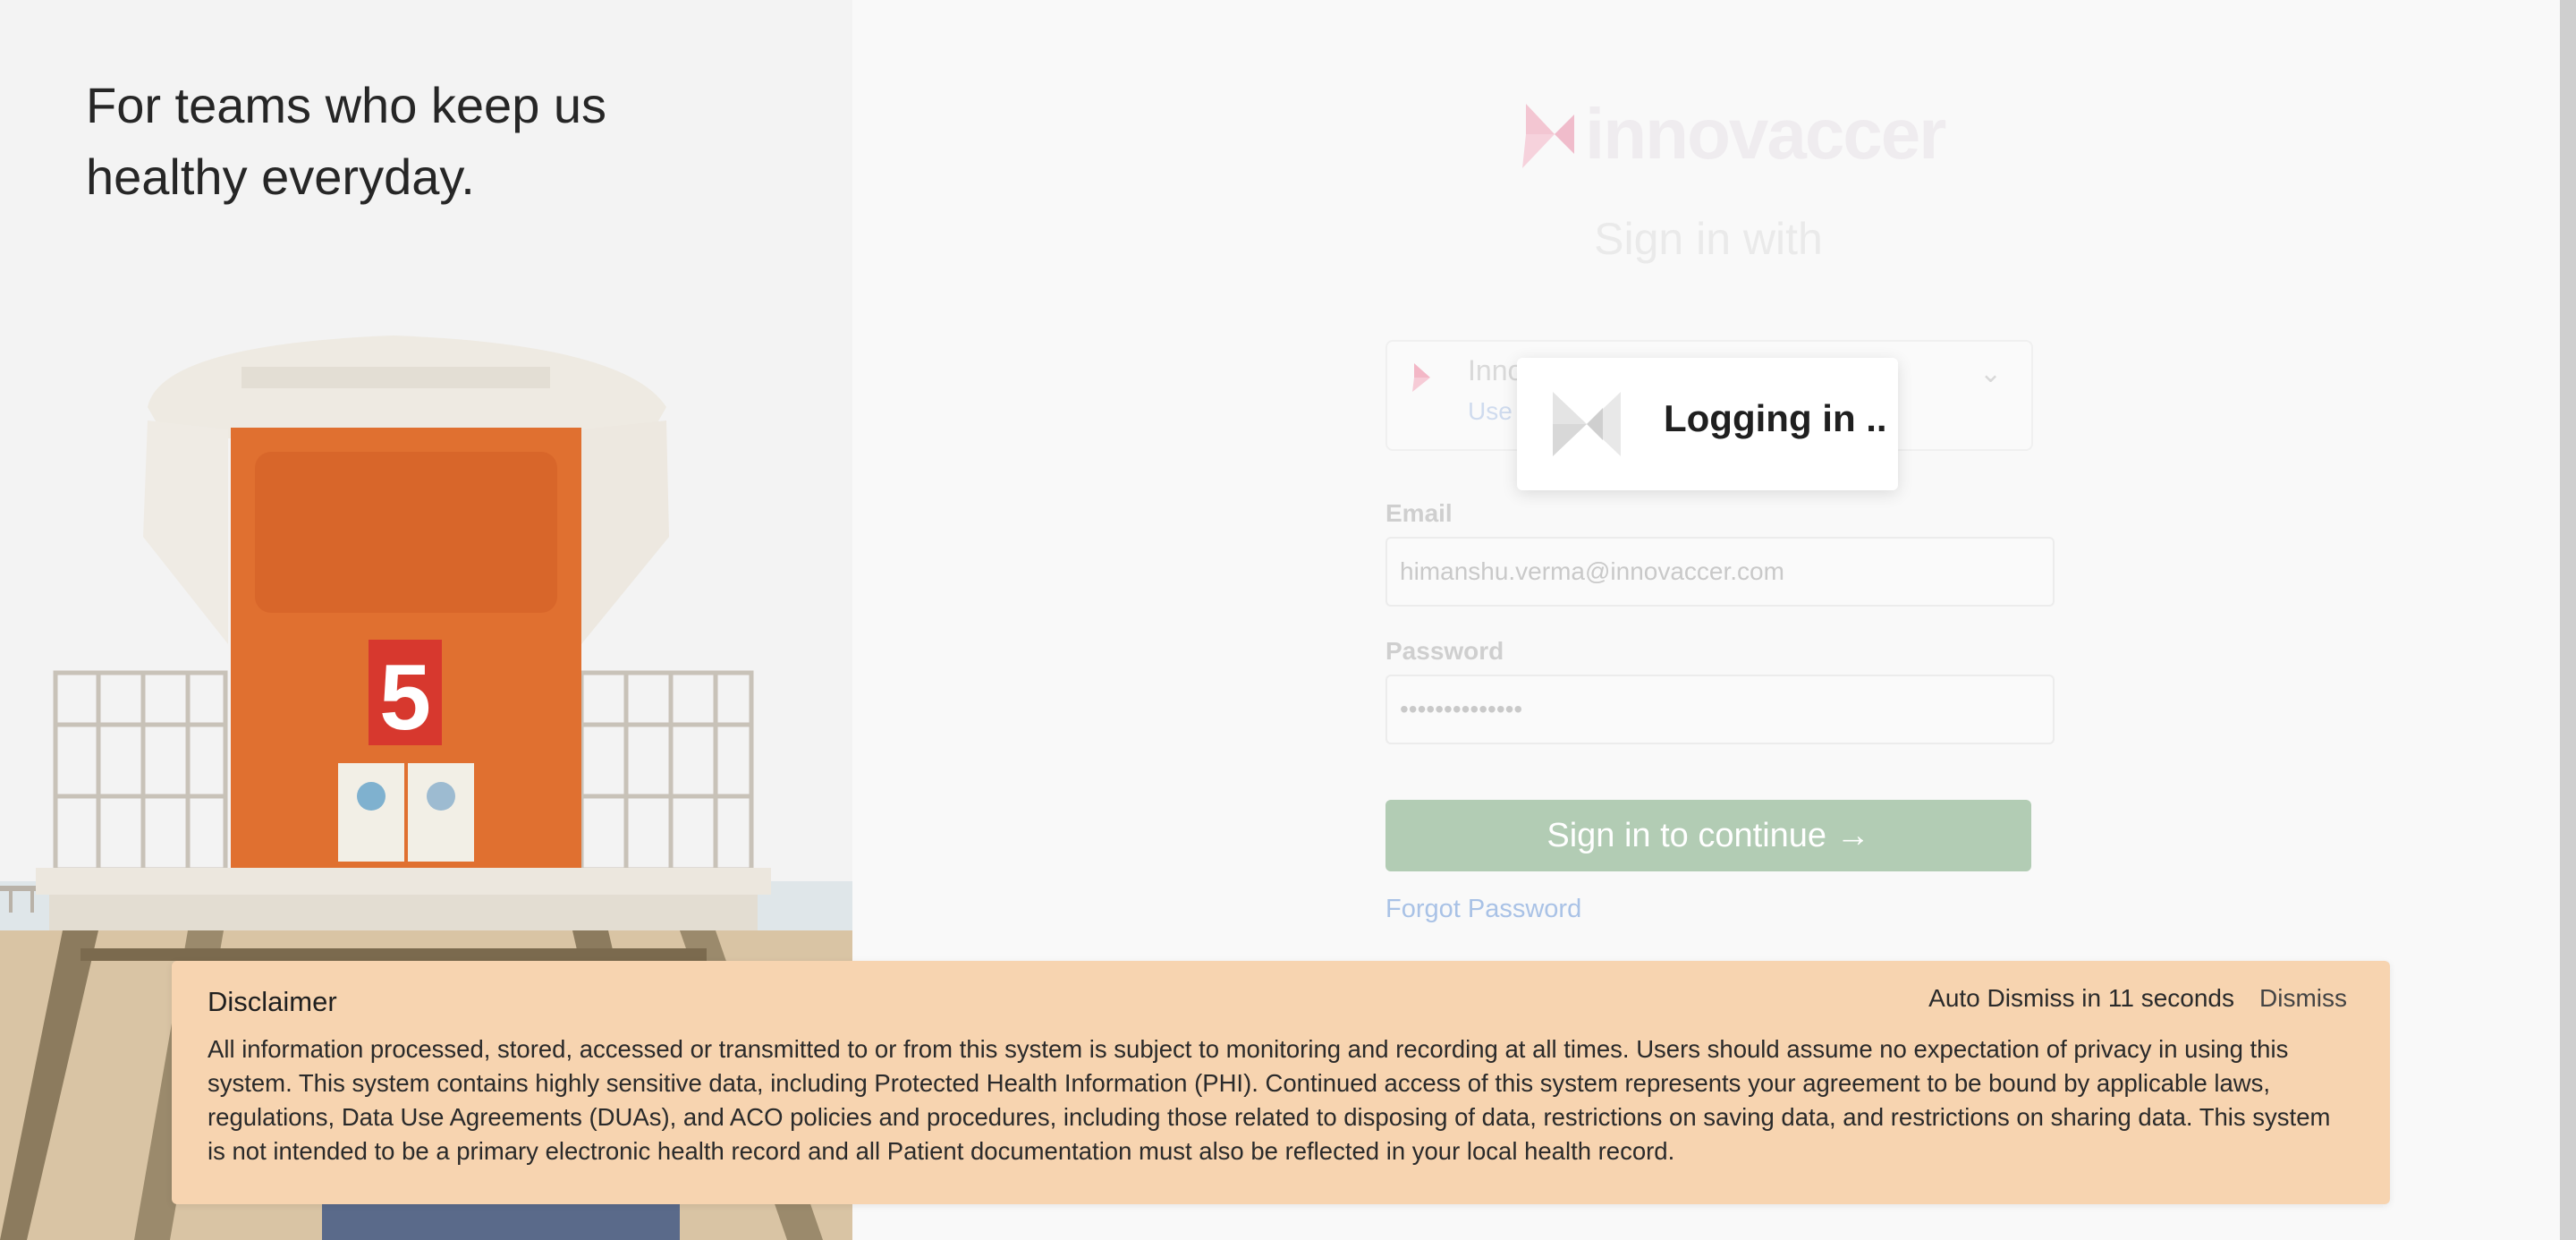 The image size is (2576, 1240). What do you see at coordinates (1708, 239) in the screenshot?
I see `signin-heading: Sign in with` at bounding box center [1708, 239].